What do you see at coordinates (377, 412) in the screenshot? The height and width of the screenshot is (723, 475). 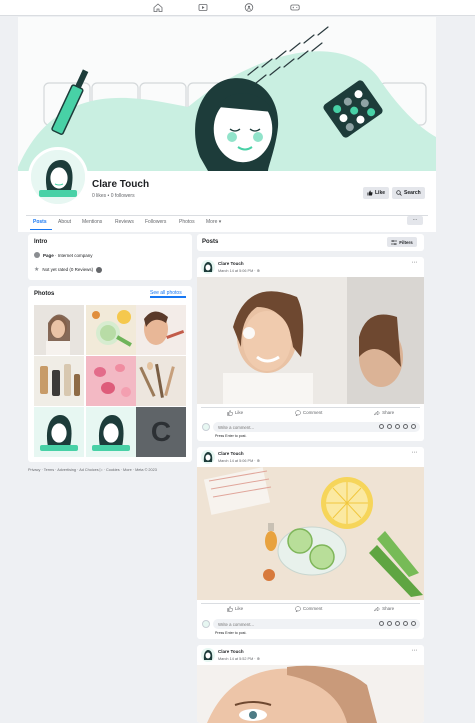 I see `share-icon` at bounding box center [377, 412].